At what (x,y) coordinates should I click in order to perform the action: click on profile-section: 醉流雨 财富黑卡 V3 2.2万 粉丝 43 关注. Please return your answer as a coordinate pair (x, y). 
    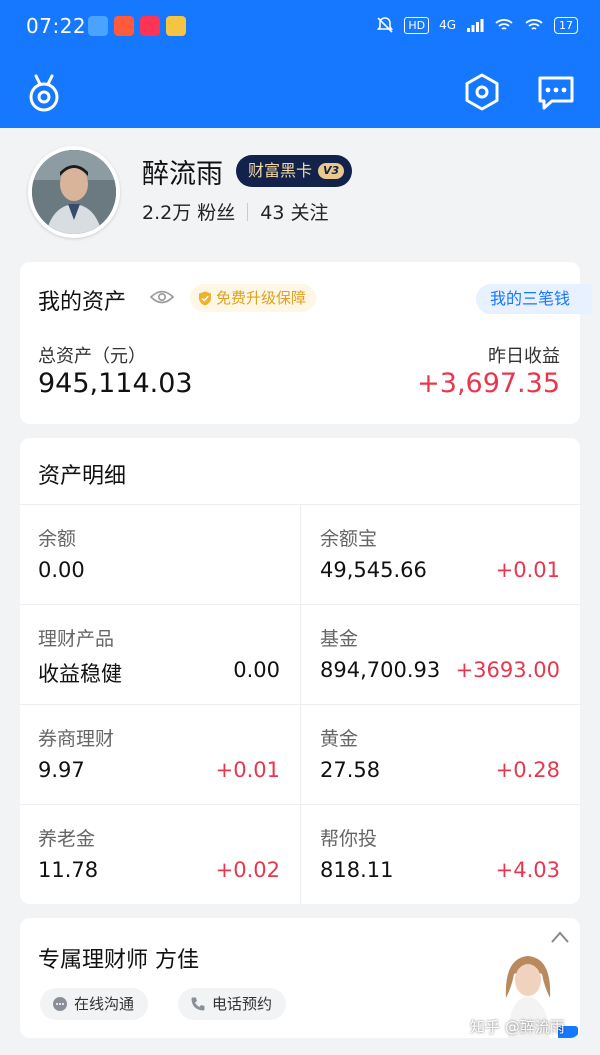
    Looking at the image, I should click on (300, 192).